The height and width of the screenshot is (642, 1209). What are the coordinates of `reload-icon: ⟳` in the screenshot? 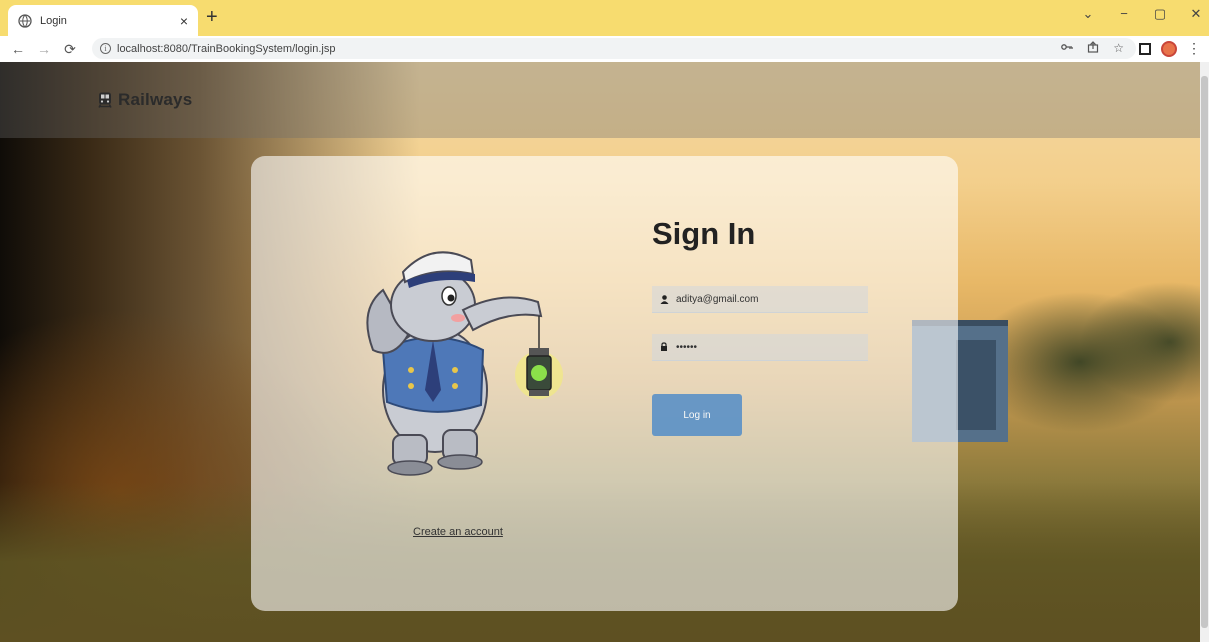 It's located at (70, 49).